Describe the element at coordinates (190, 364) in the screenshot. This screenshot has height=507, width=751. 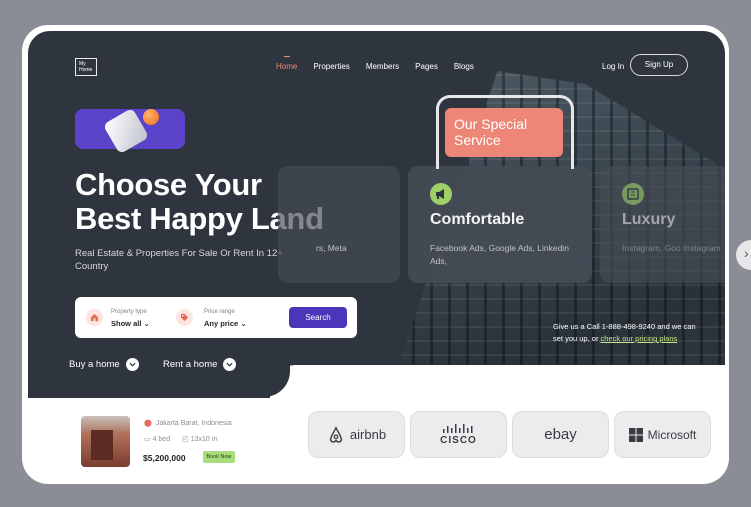
I see `rent-home-label: Rent a home` at that location.